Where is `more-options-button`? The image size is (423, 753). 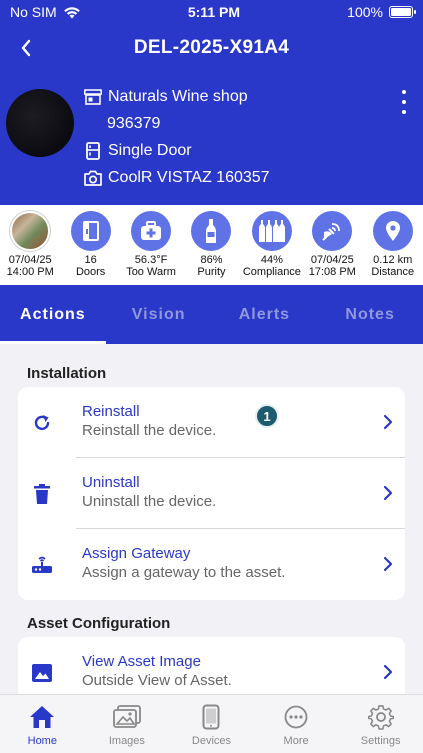
more-options-button is located at coordinates (404, 102).